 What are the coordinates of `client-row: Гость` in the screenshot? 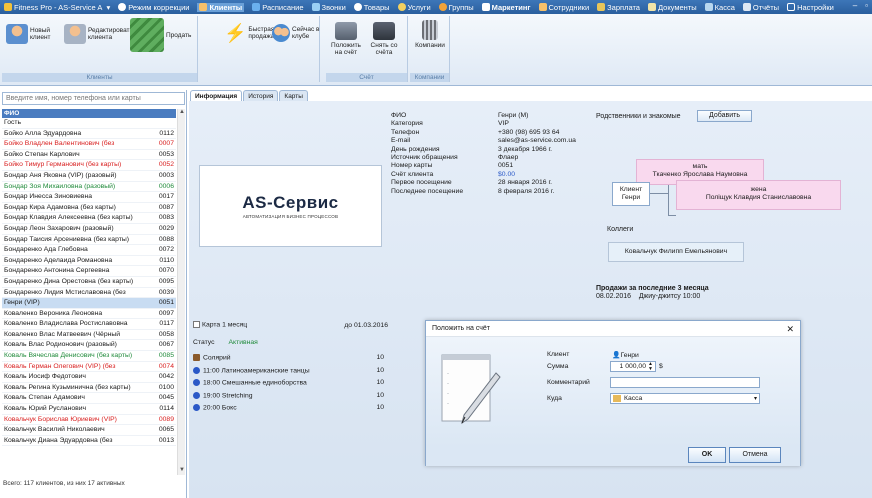 It's located at (89, 123).